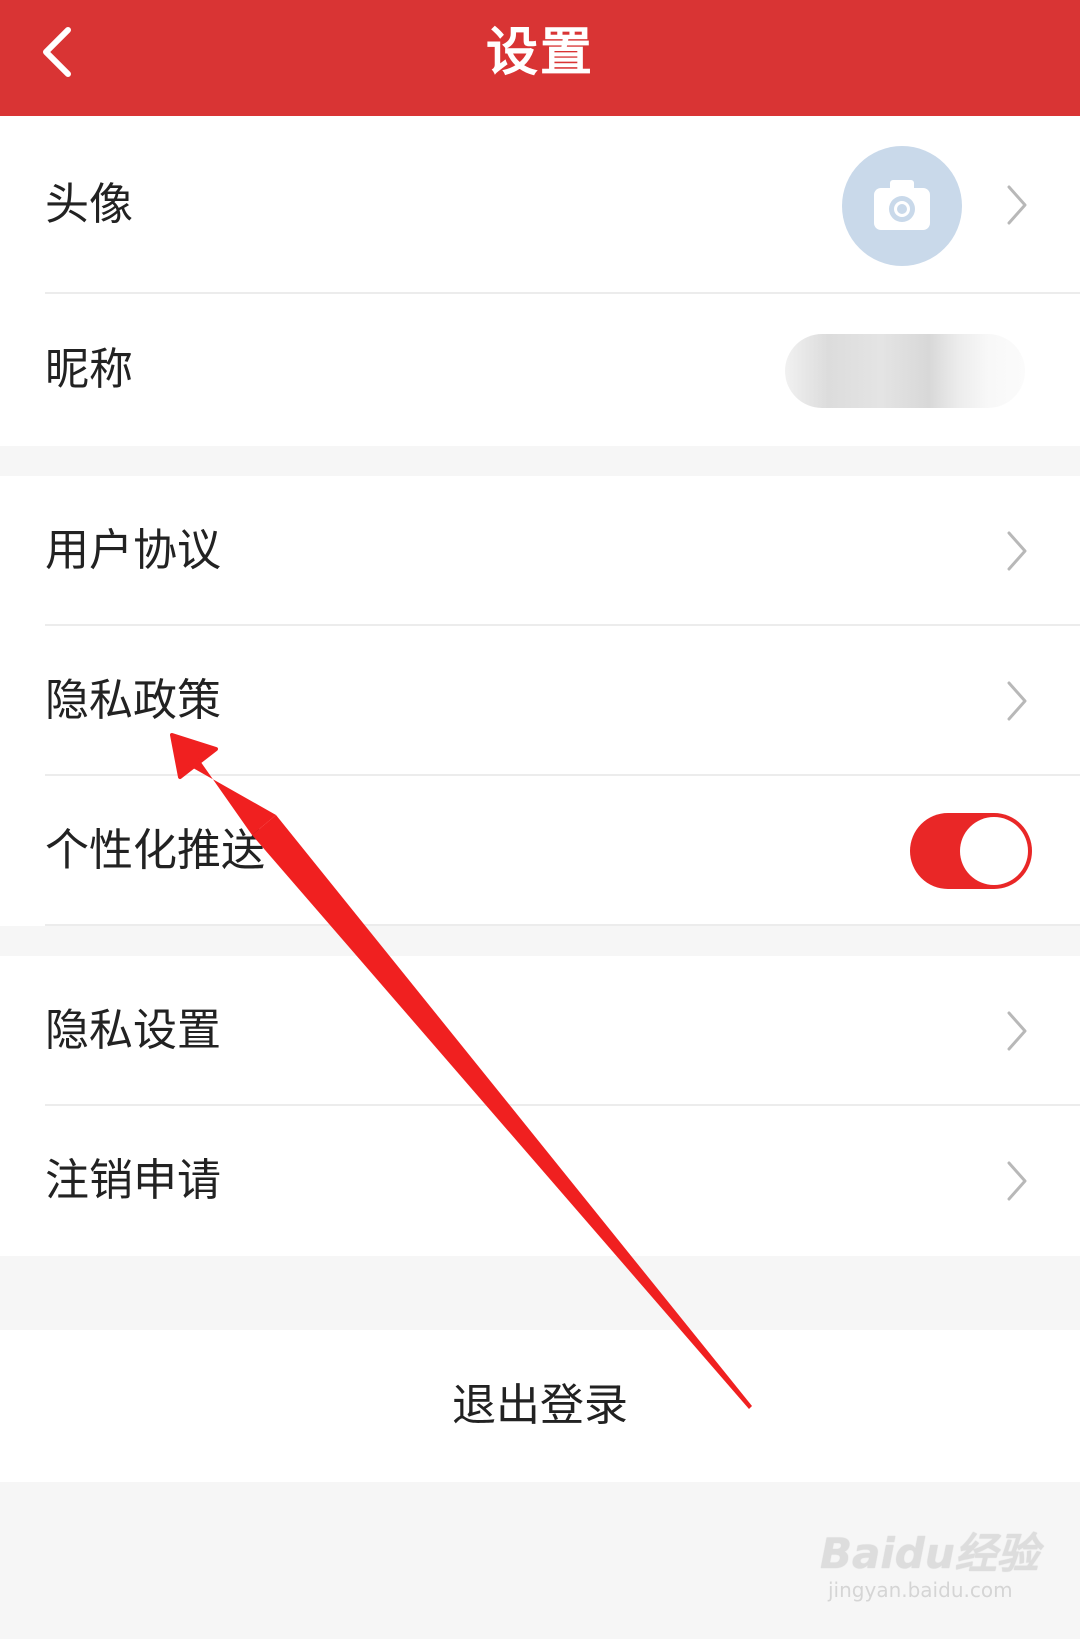 Image resolution: width=1080 pixels, height=1639 pixels. I want to click on user-agreement-label: 用户协议, so click(133, 550).